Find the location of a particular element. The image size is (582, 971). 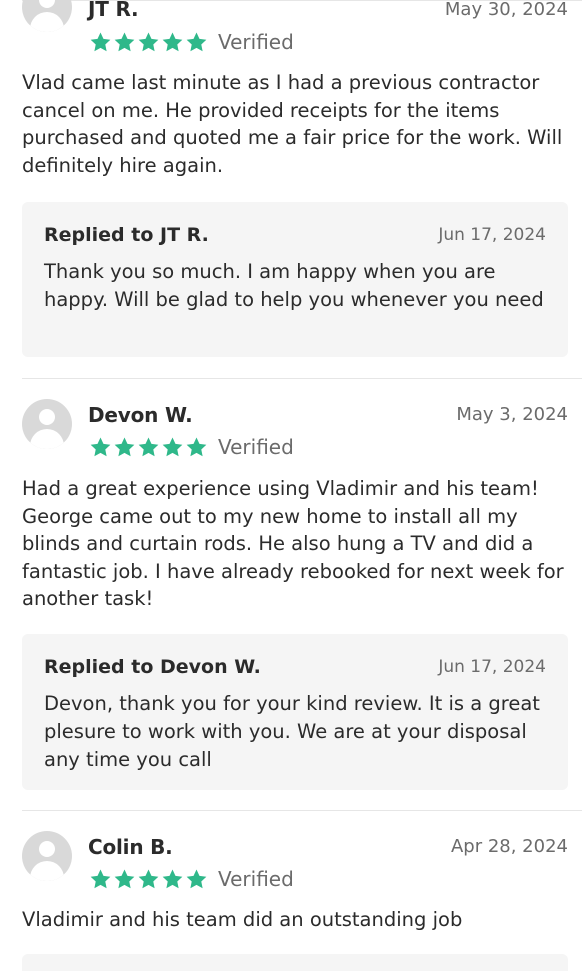

review-date: May 3, 2024 is located at coordinates (512, 414).